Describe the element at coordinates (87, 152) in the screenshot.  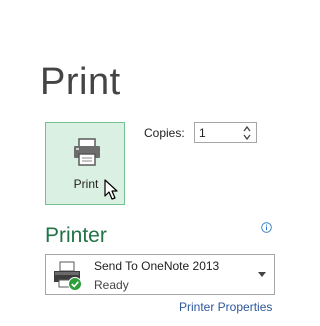
I see `printer-icon` at that location.